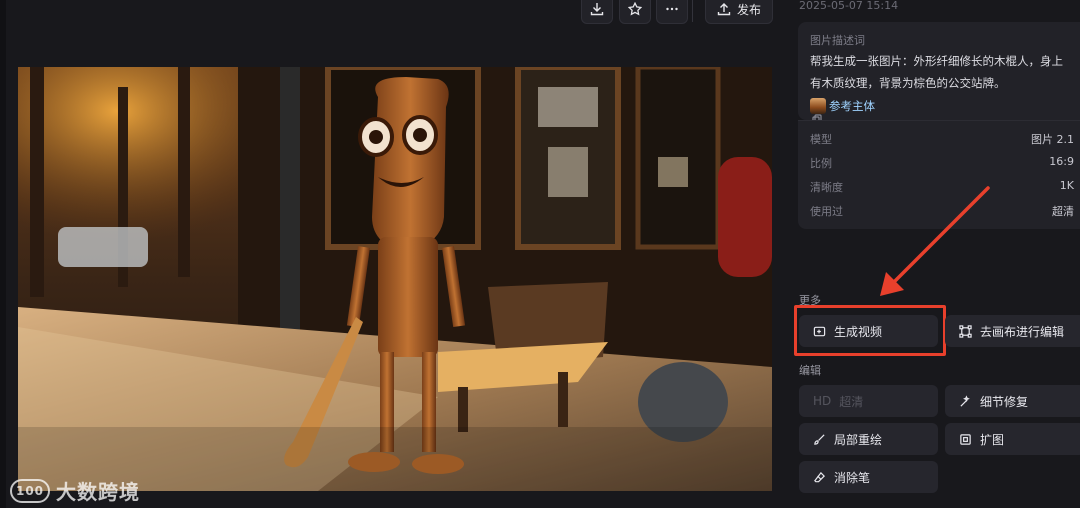 The image size is (1080, 508). What do you see at coordinates (821, 163) in the screenshot?
I see `param-key: 比例` at bounding box center [821, 163].